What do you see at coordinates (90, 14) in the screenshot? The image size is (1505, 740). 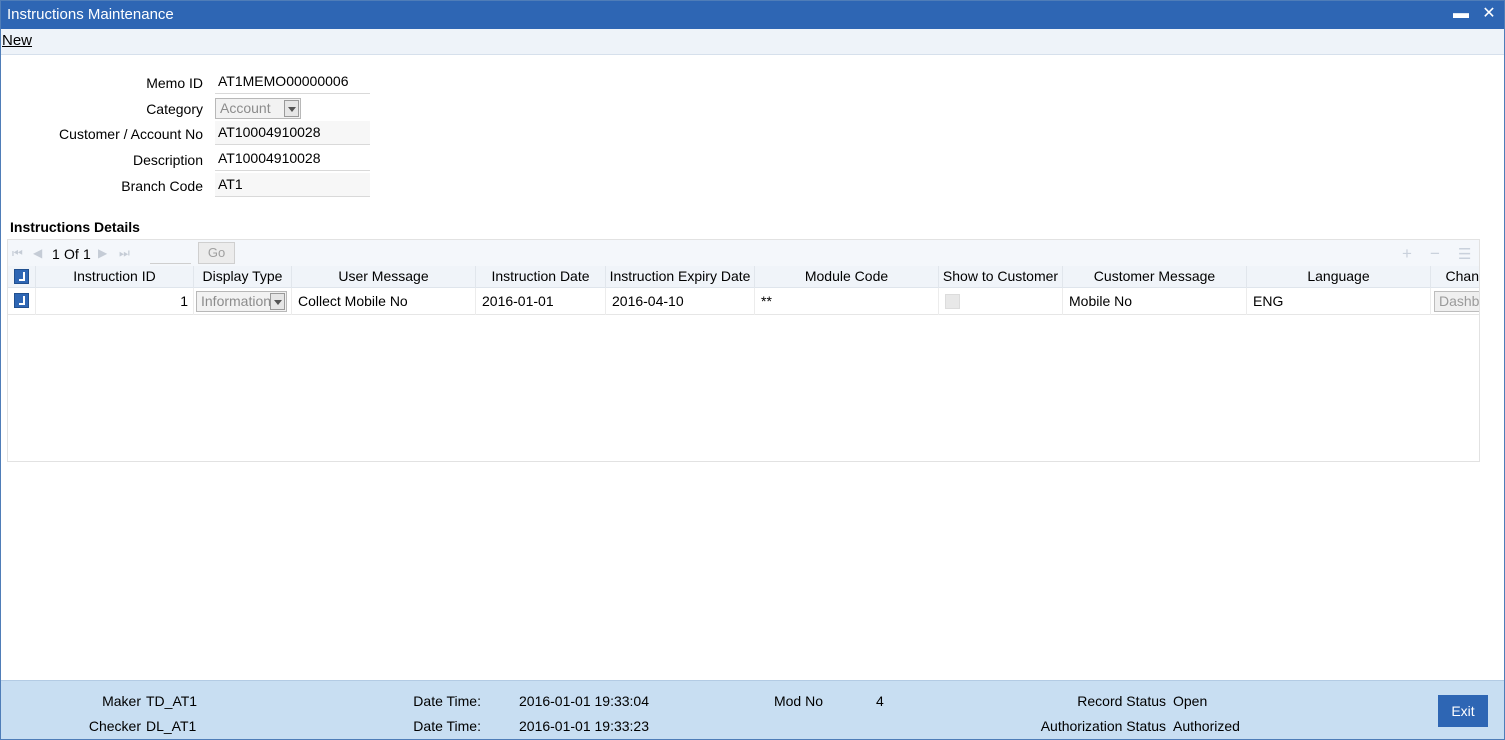 I see `window-title: Instructions Maintenance` at bounding box center [90, 14].